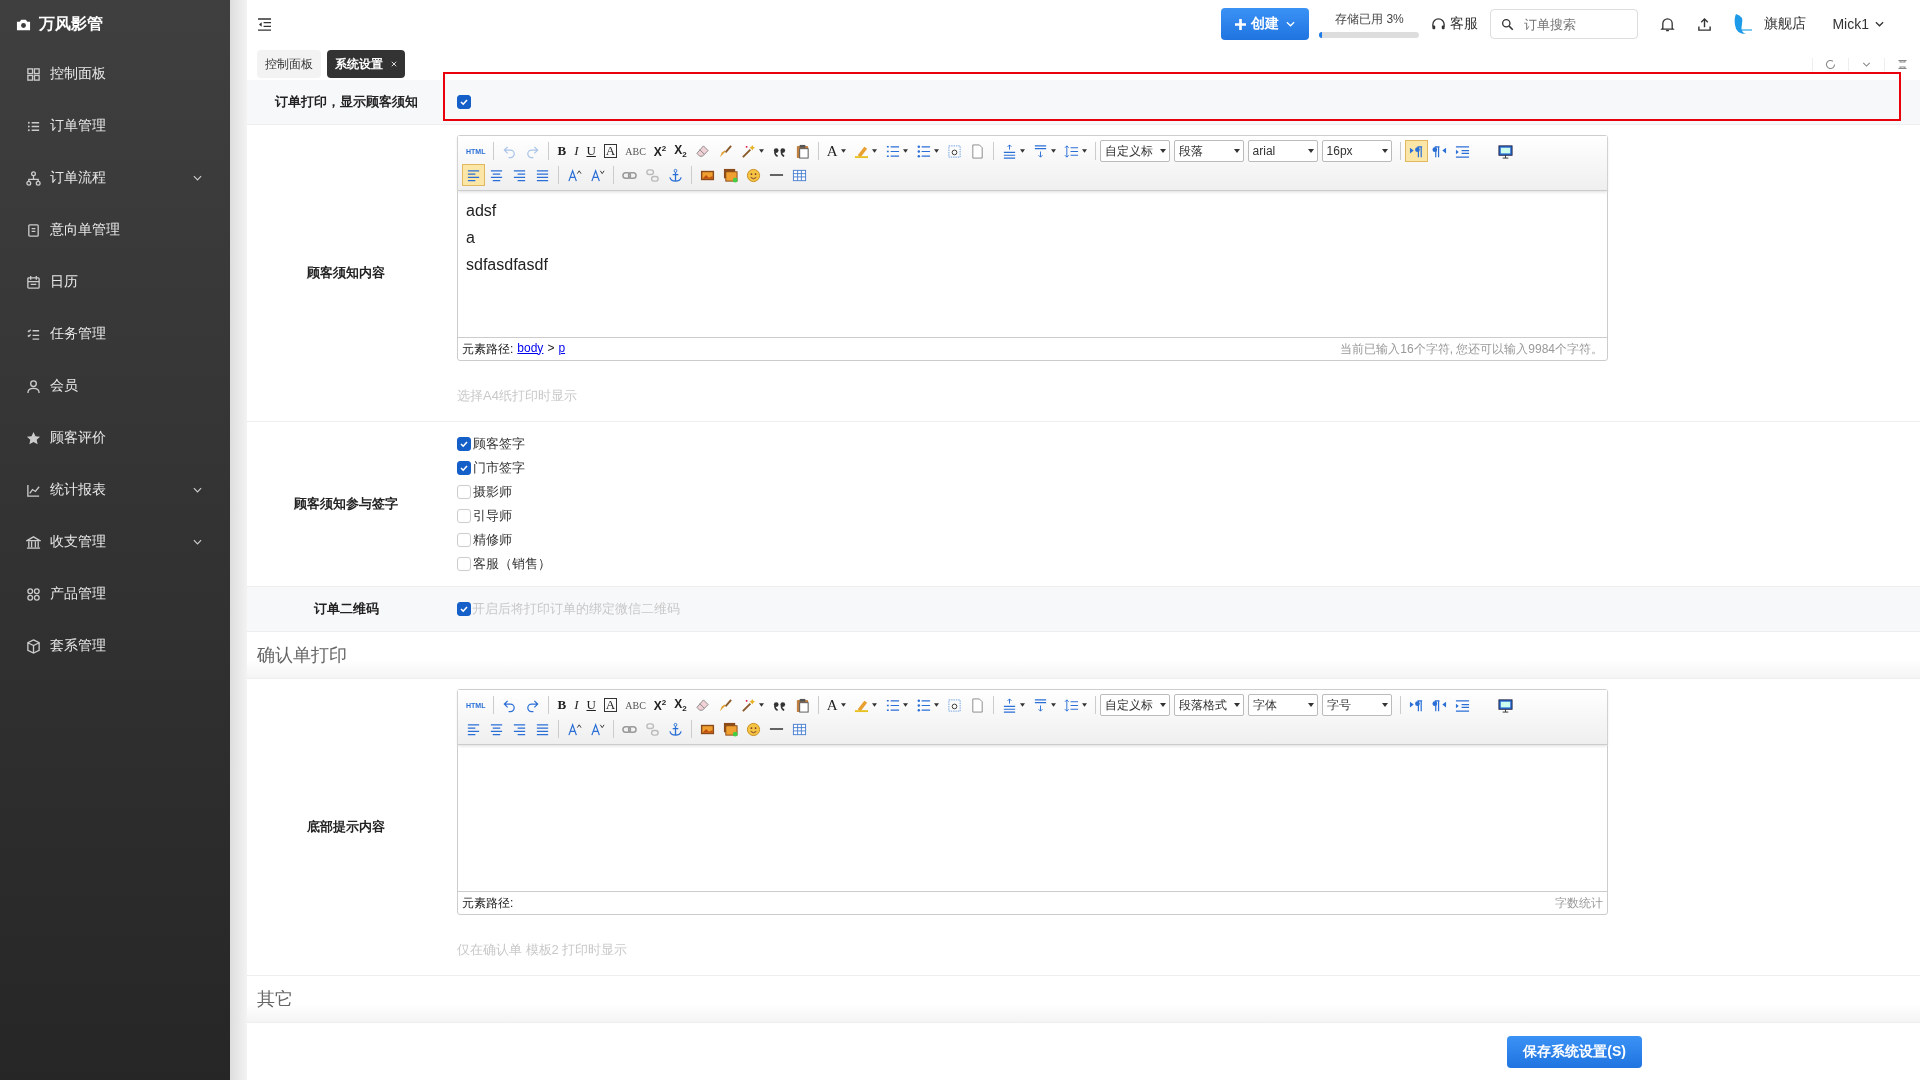 This screenshot has width=1920, height=1080. Describe the element at coordinates (482, 211) in the screenshot. I see `editor-text: adsf` at that location.